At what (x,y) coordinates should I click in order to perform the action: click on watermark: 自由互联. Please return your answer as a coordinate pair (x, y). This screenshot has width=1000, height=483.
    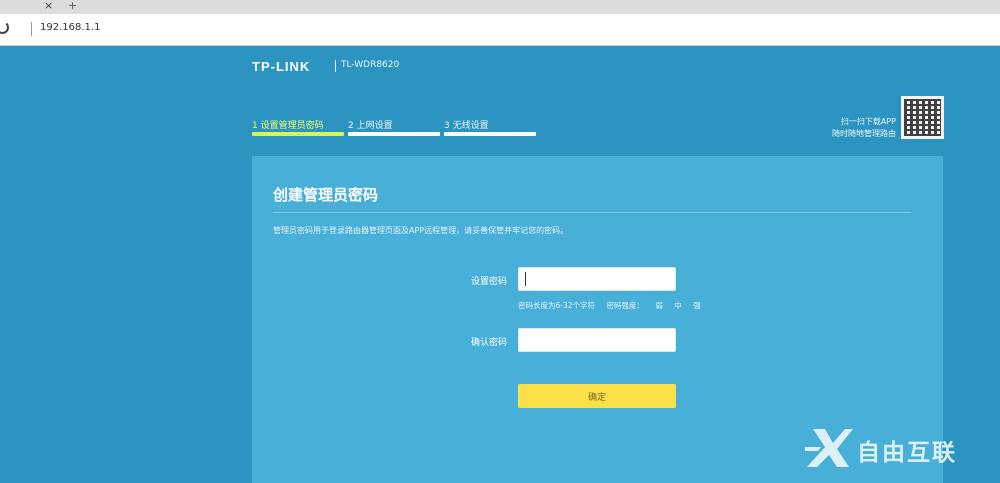
    Looking at the image, I should click on (897, 447).